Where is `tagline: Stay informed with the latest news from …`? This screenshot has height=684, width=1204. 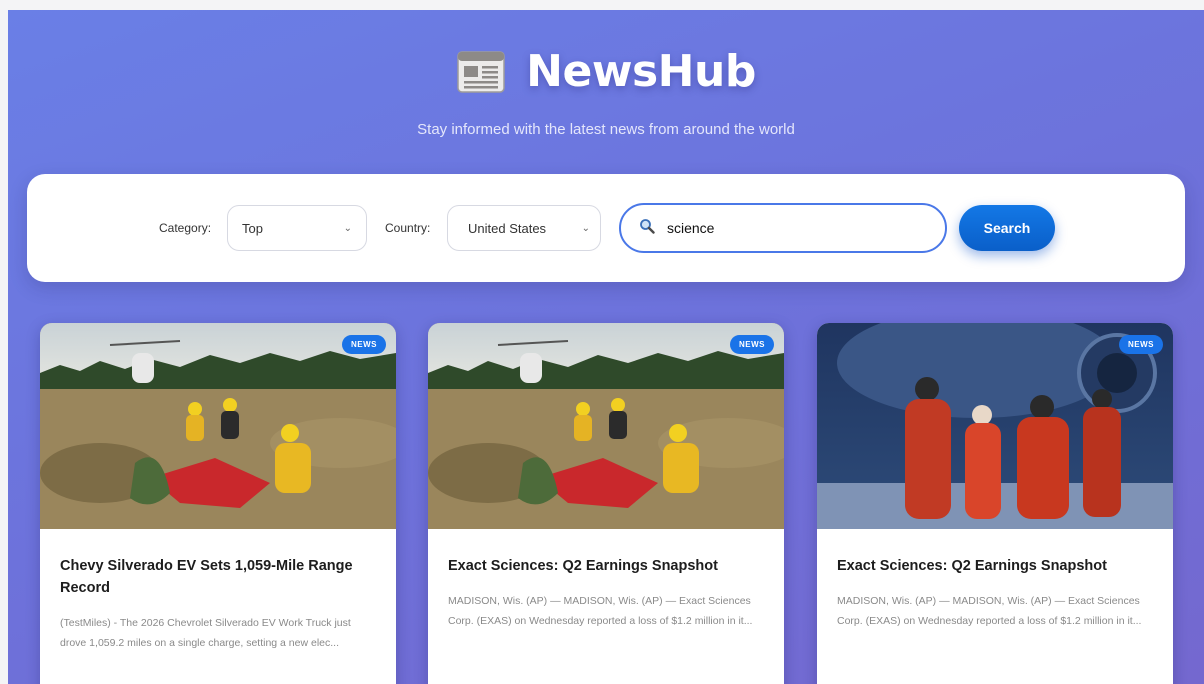 tagline: Stay informed with the latest news from … is located at coordinates (606, 129).